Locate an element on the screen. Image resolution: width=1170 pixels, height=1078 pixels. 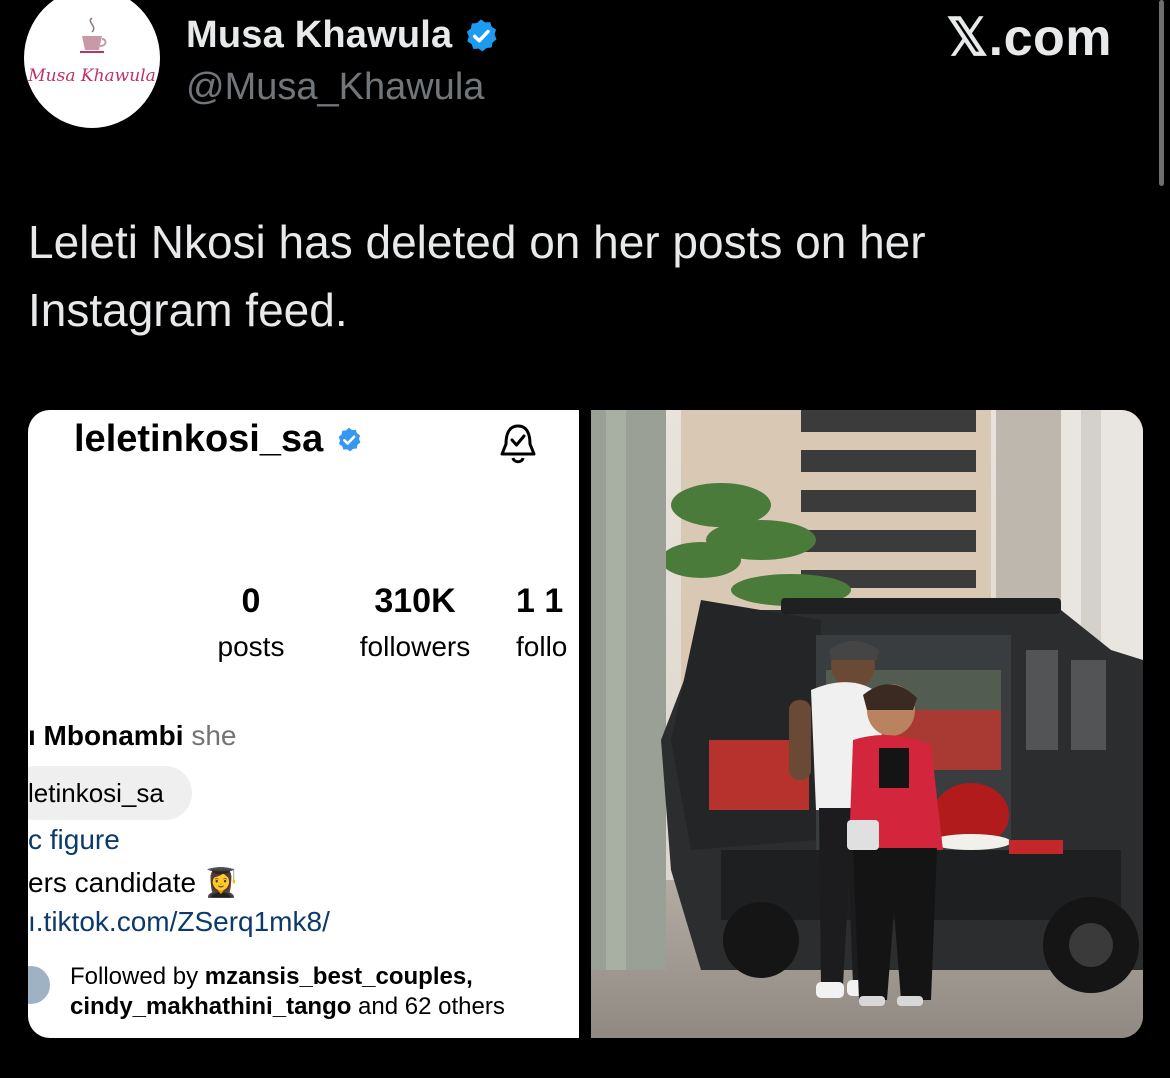
notification-bell-icon is located at coordinates (518, 444).